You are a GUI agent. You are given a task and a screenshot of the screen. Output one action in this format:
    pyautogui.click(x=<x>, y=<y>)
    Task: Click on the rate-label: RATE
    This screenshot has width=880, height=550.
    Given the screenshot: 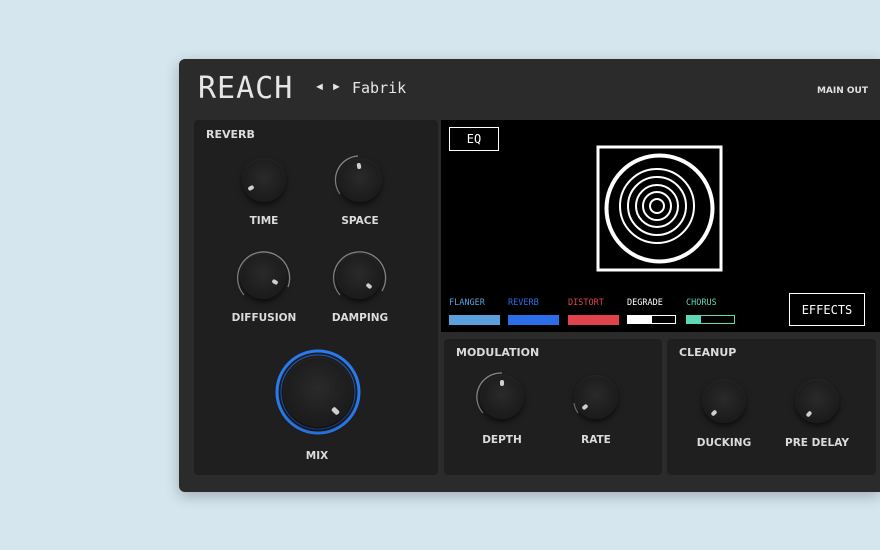 What is the action you would take?
    pyautogui.click(x=596, y=440)
    